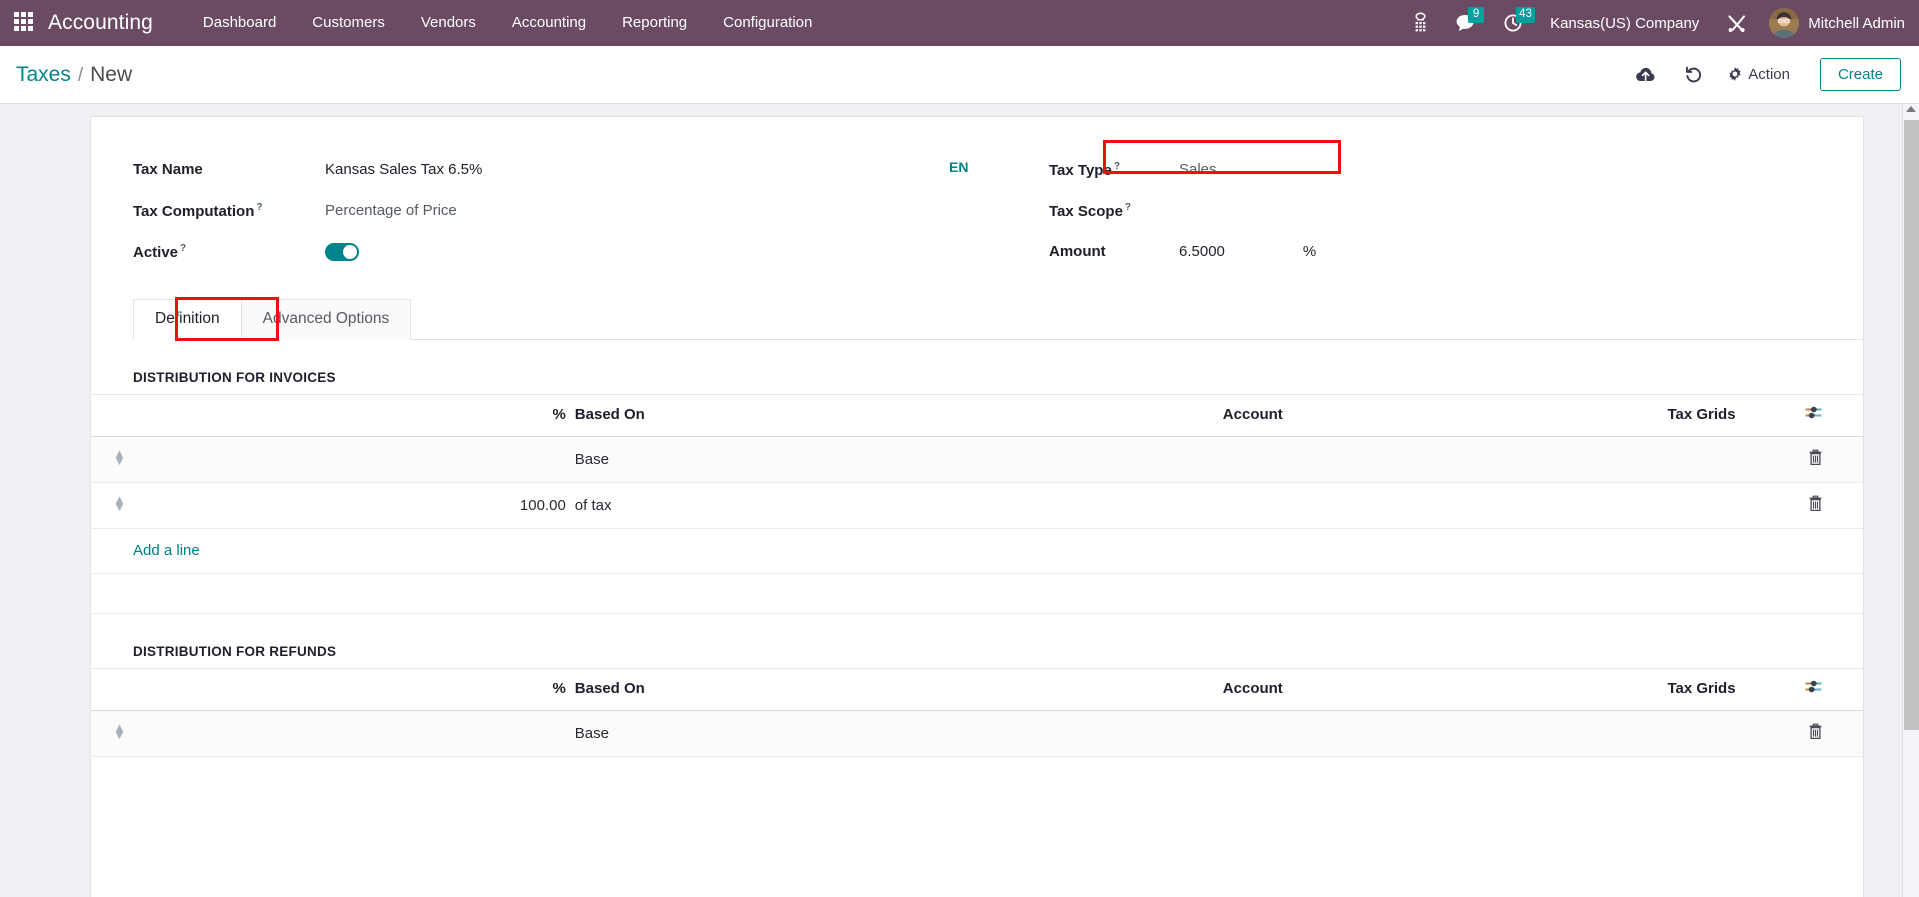 This screenshot has height=897, width=1919. Describe the element at coordinates (403, 169) in the screenshot. I see `field-value-tax-name: Kansas Sales Tax 6.5%` at that location.